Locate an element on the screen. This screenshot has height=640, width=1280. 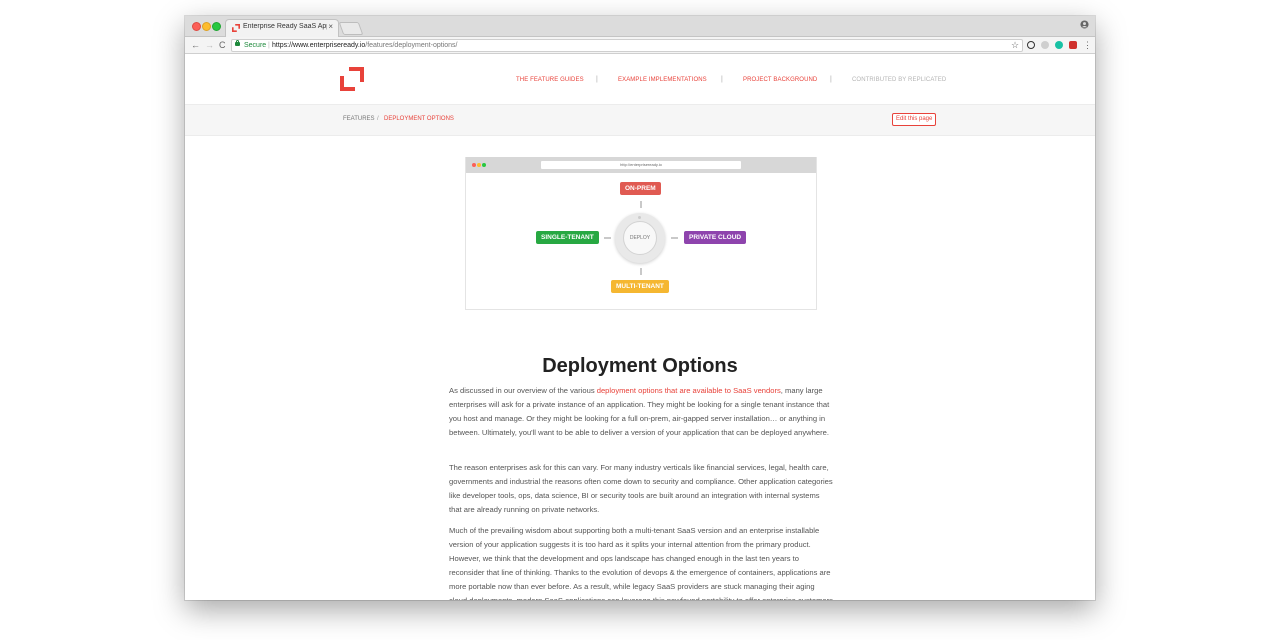
lock-icon is located at coordinates (237, 43).